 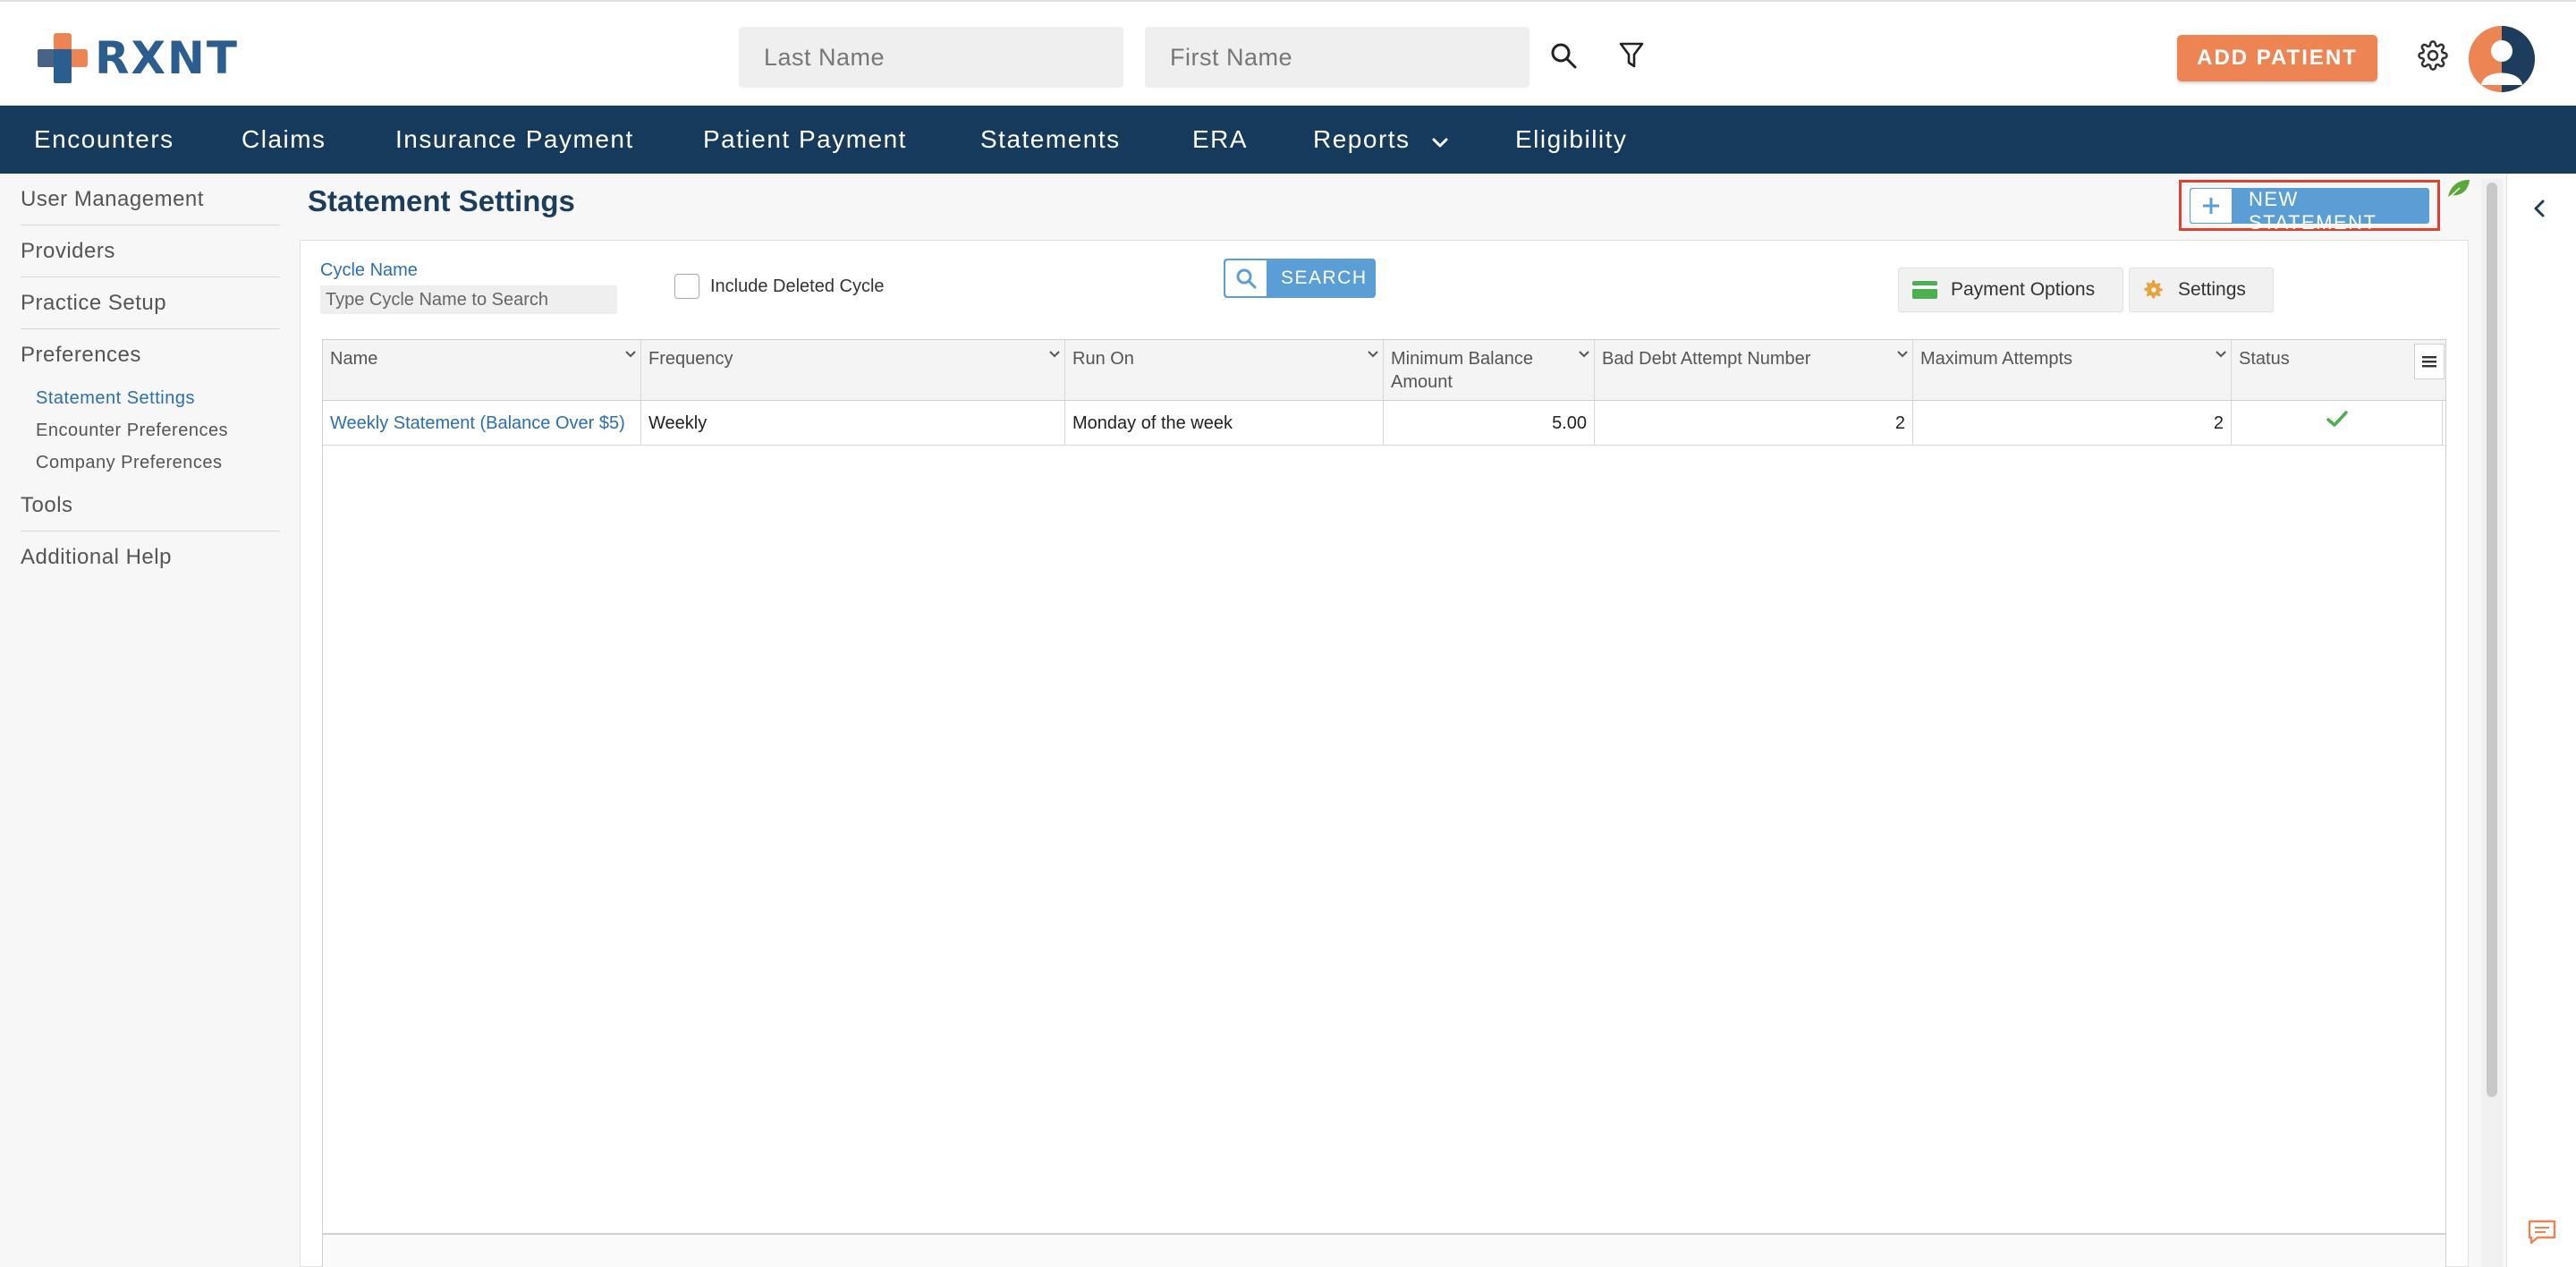 What do you see at coordinates (441, 200) in the screenshot?
I see `page-title: Statement Settings` at bounding box center [441, 200].